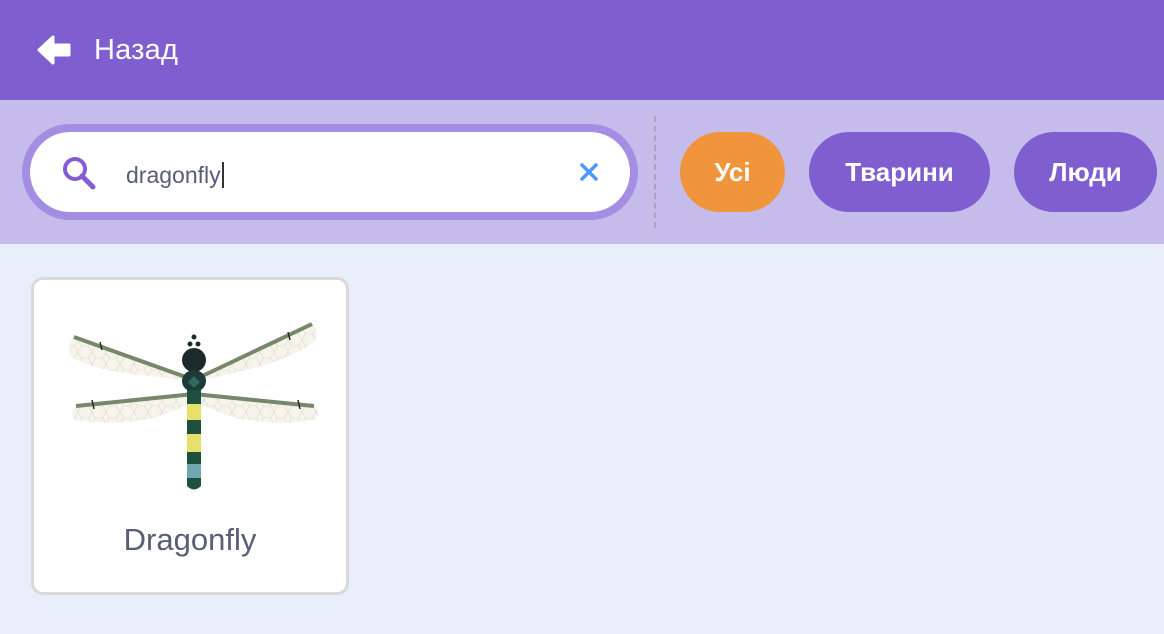 Image resolution: width=1164 pixels, height=634 pixels. What do you see at coordinates (1085, 172) in the screenshot?
I see `tag-people: Люди` at bounding box center [1085, 172].